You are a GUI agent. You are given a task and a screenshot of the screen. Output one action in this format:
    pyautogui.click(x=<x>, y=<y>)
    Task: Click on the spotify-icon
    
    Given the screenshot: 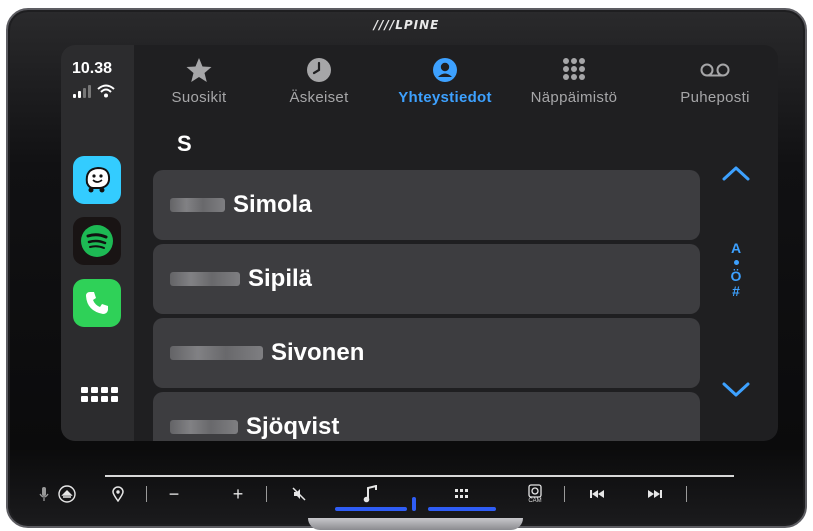 What is the action you would take?
    pyautogui.click(x=97, y=241)
    